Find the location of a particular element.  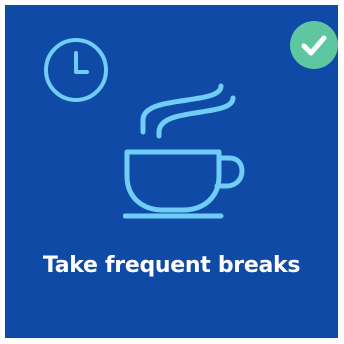

coffee-cup-icon is located at coordinates (184, 151).